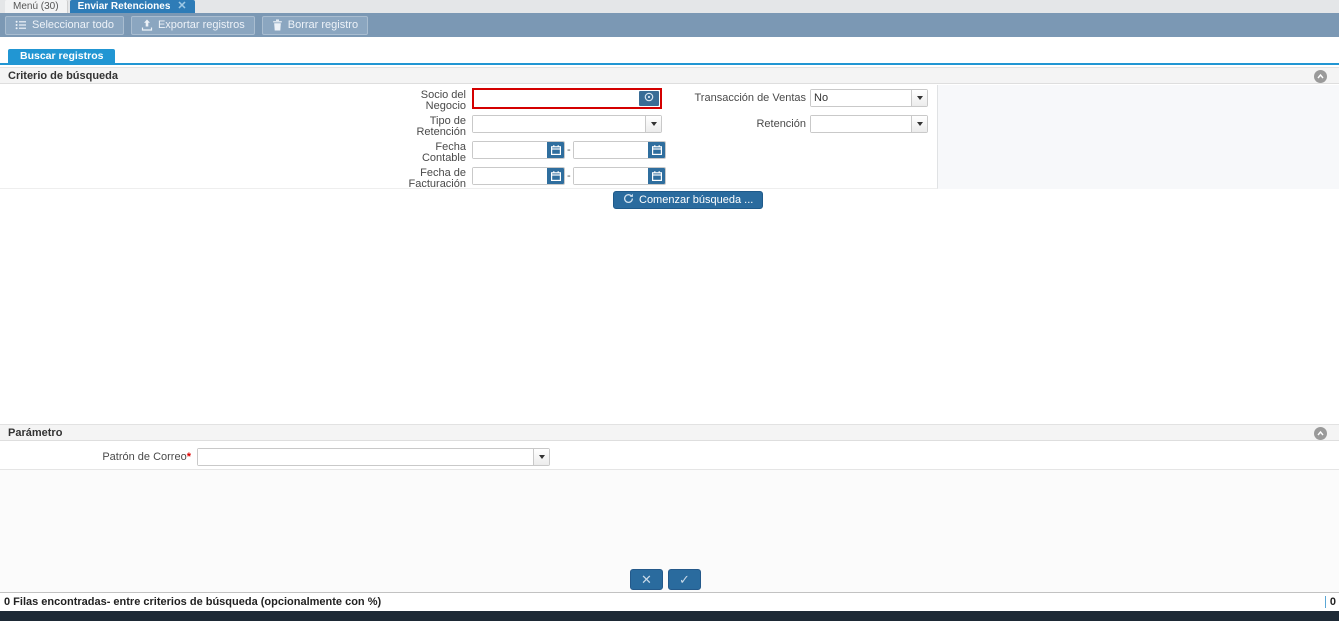 The image size is (1339, 621). Describe the element at coordinates (628, 200) in the screenshot. I see `refresh-icon` at that location.